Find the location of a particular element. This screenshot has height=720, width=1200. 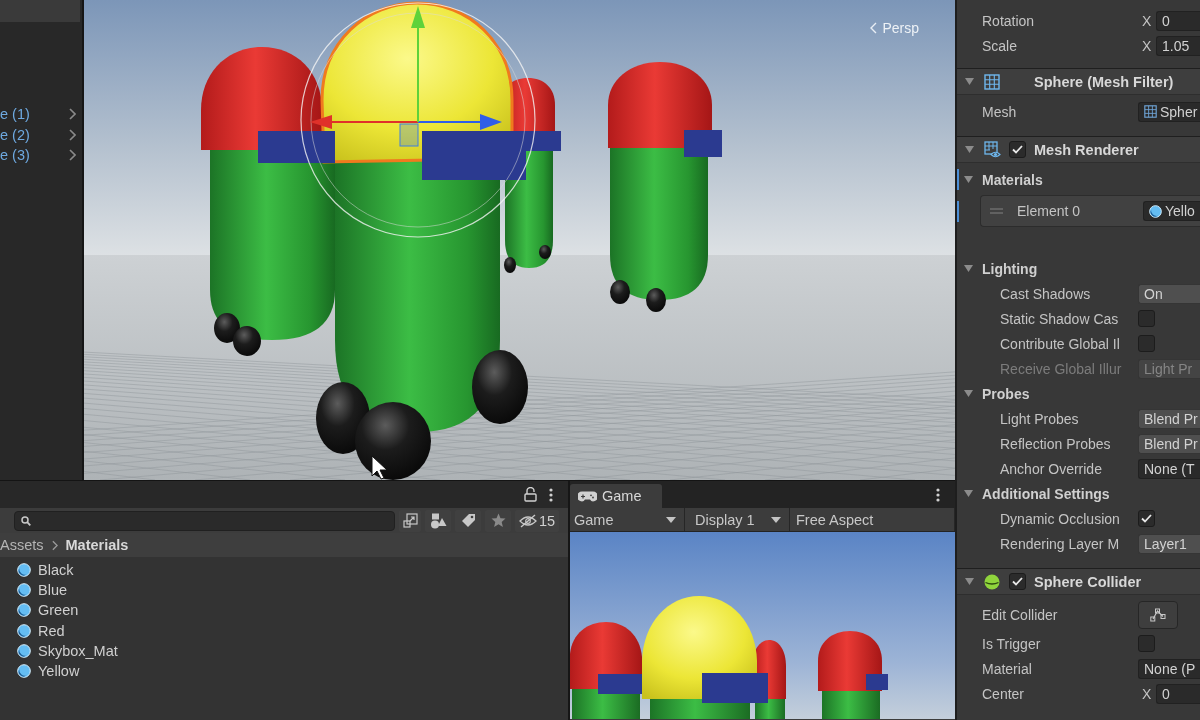

field-label: Receive Global Illur is located at coordinates (1061, 368).